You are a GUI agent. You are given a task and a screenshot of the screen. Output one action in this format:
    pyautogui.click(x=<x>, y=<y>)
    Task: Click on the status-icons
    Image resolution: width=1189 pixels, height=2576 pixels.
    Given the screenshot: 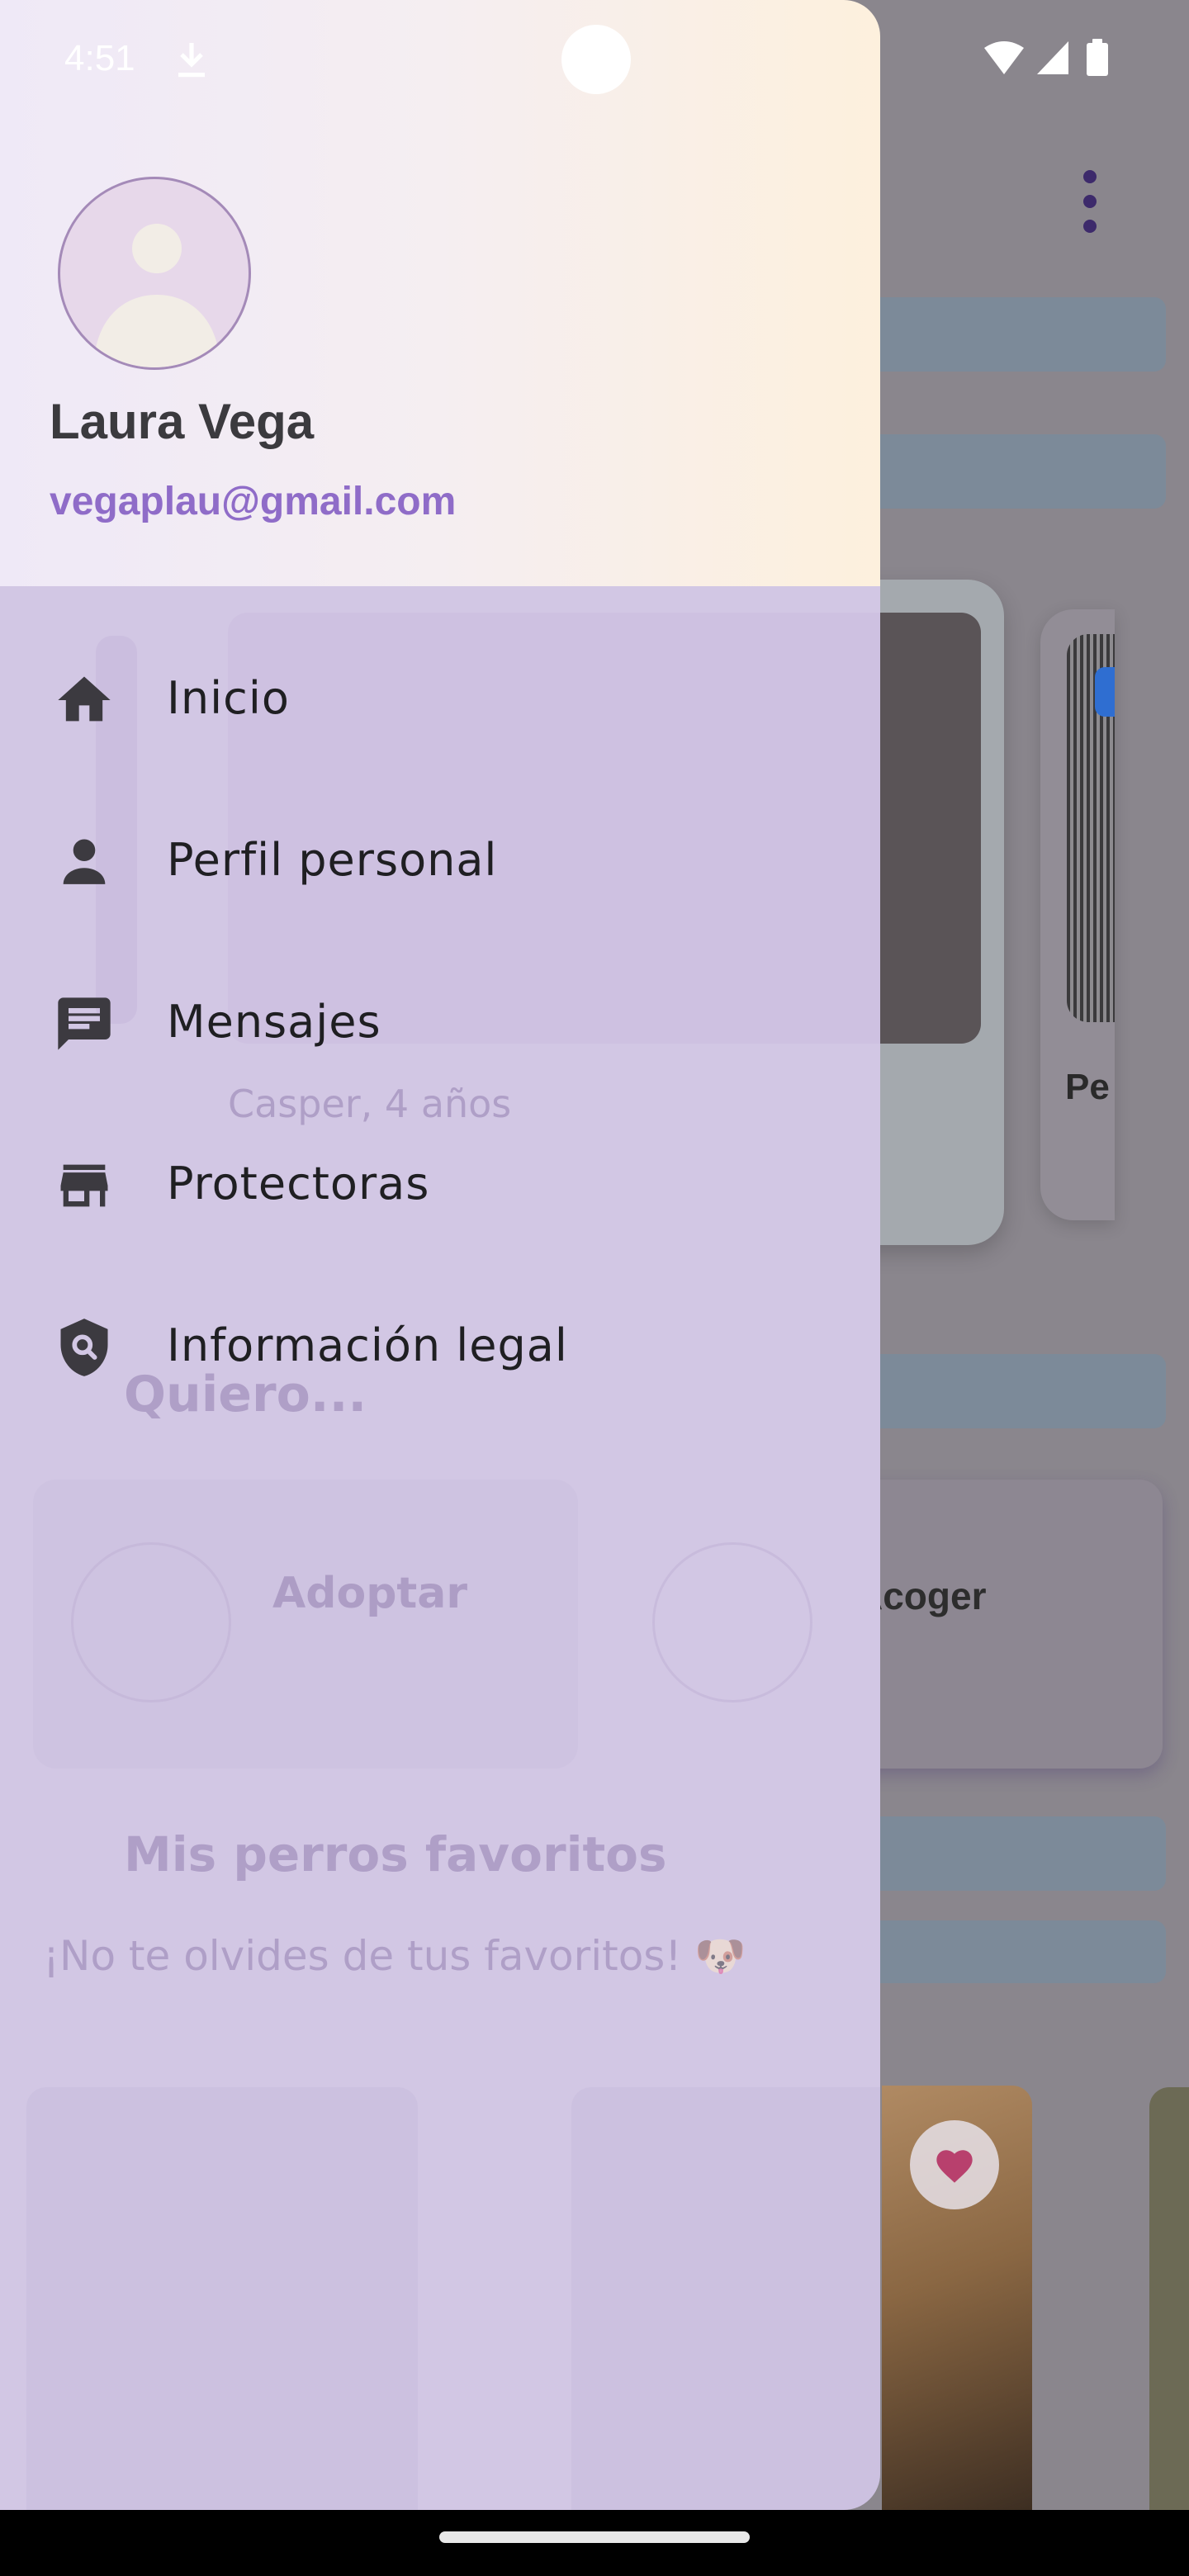 What is the action you would take?
    pyautogui.click(x=1046, y=57)
    